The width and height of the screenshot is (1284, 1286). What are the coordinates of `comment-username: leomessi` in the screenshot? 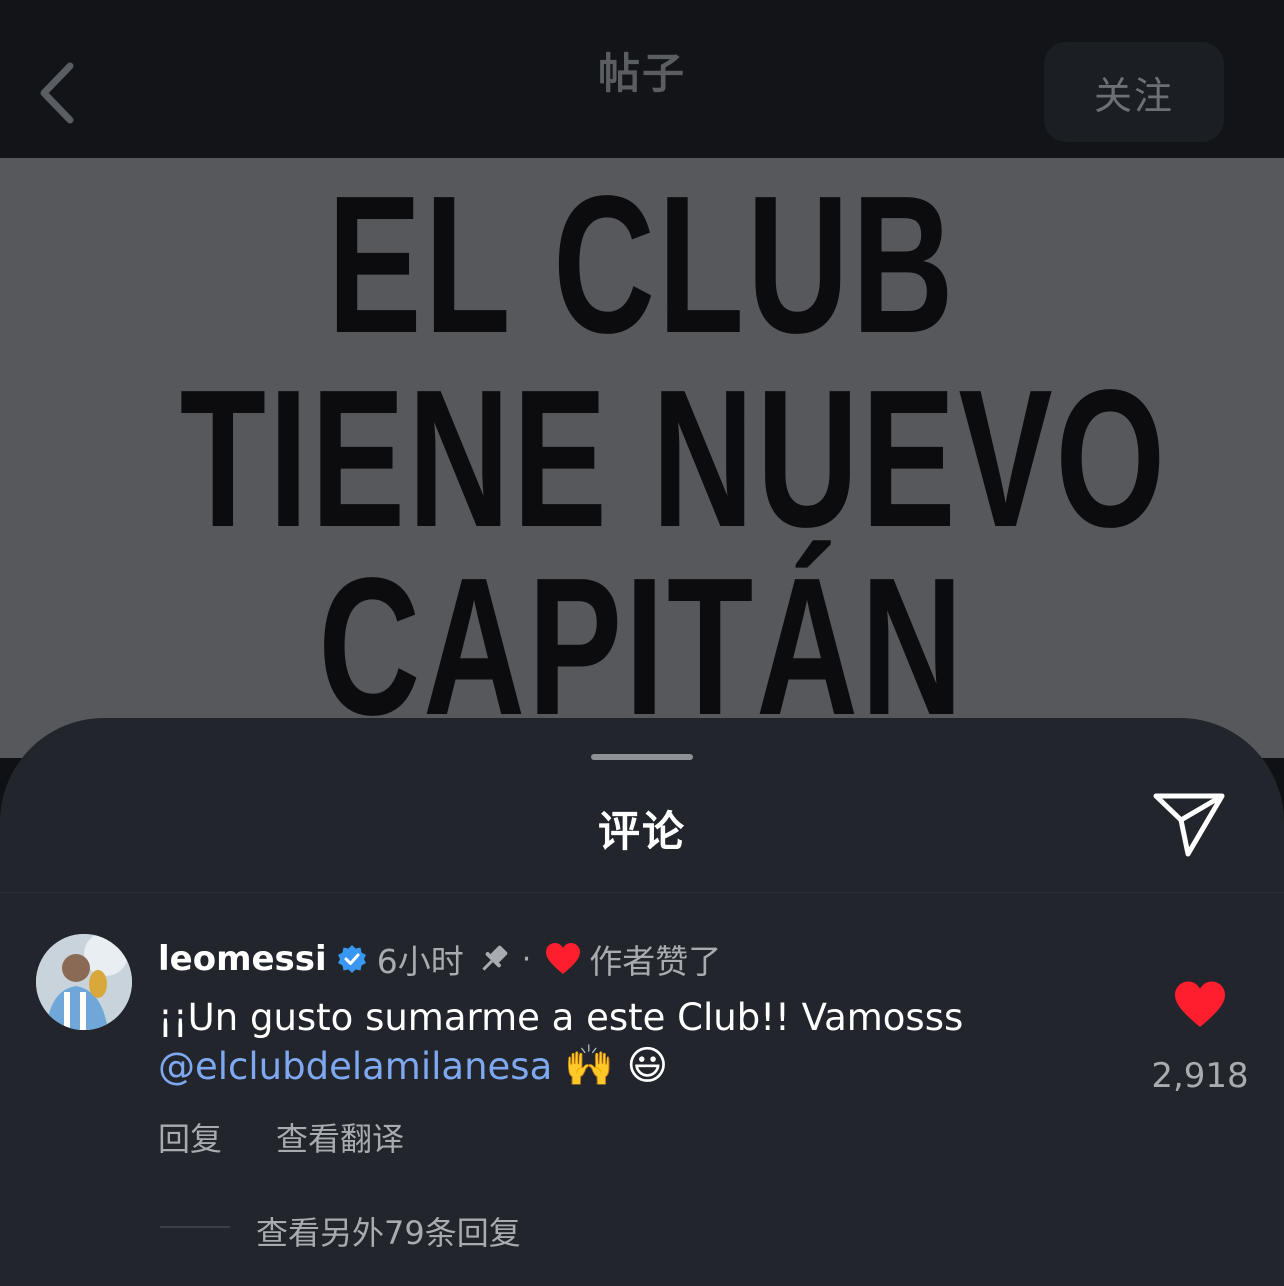 It's located at (242, 959).